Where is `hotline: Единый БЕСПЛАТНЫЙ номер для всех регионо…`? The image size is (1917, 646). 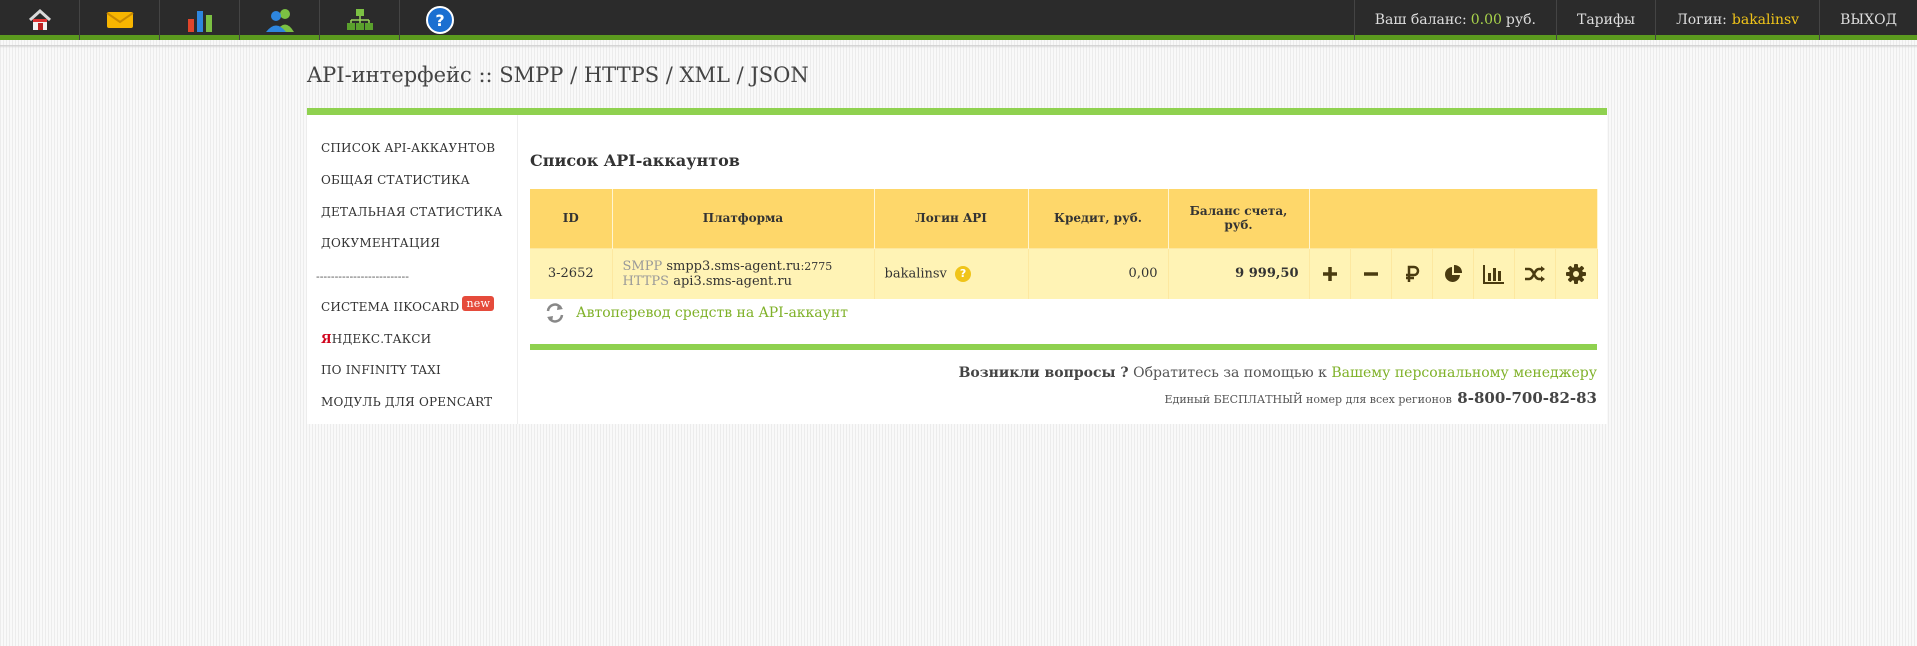 hotline: Единый БЕСПЛАТНЫЙ номер для всех регионо… is located at coordinates (1381, 398).